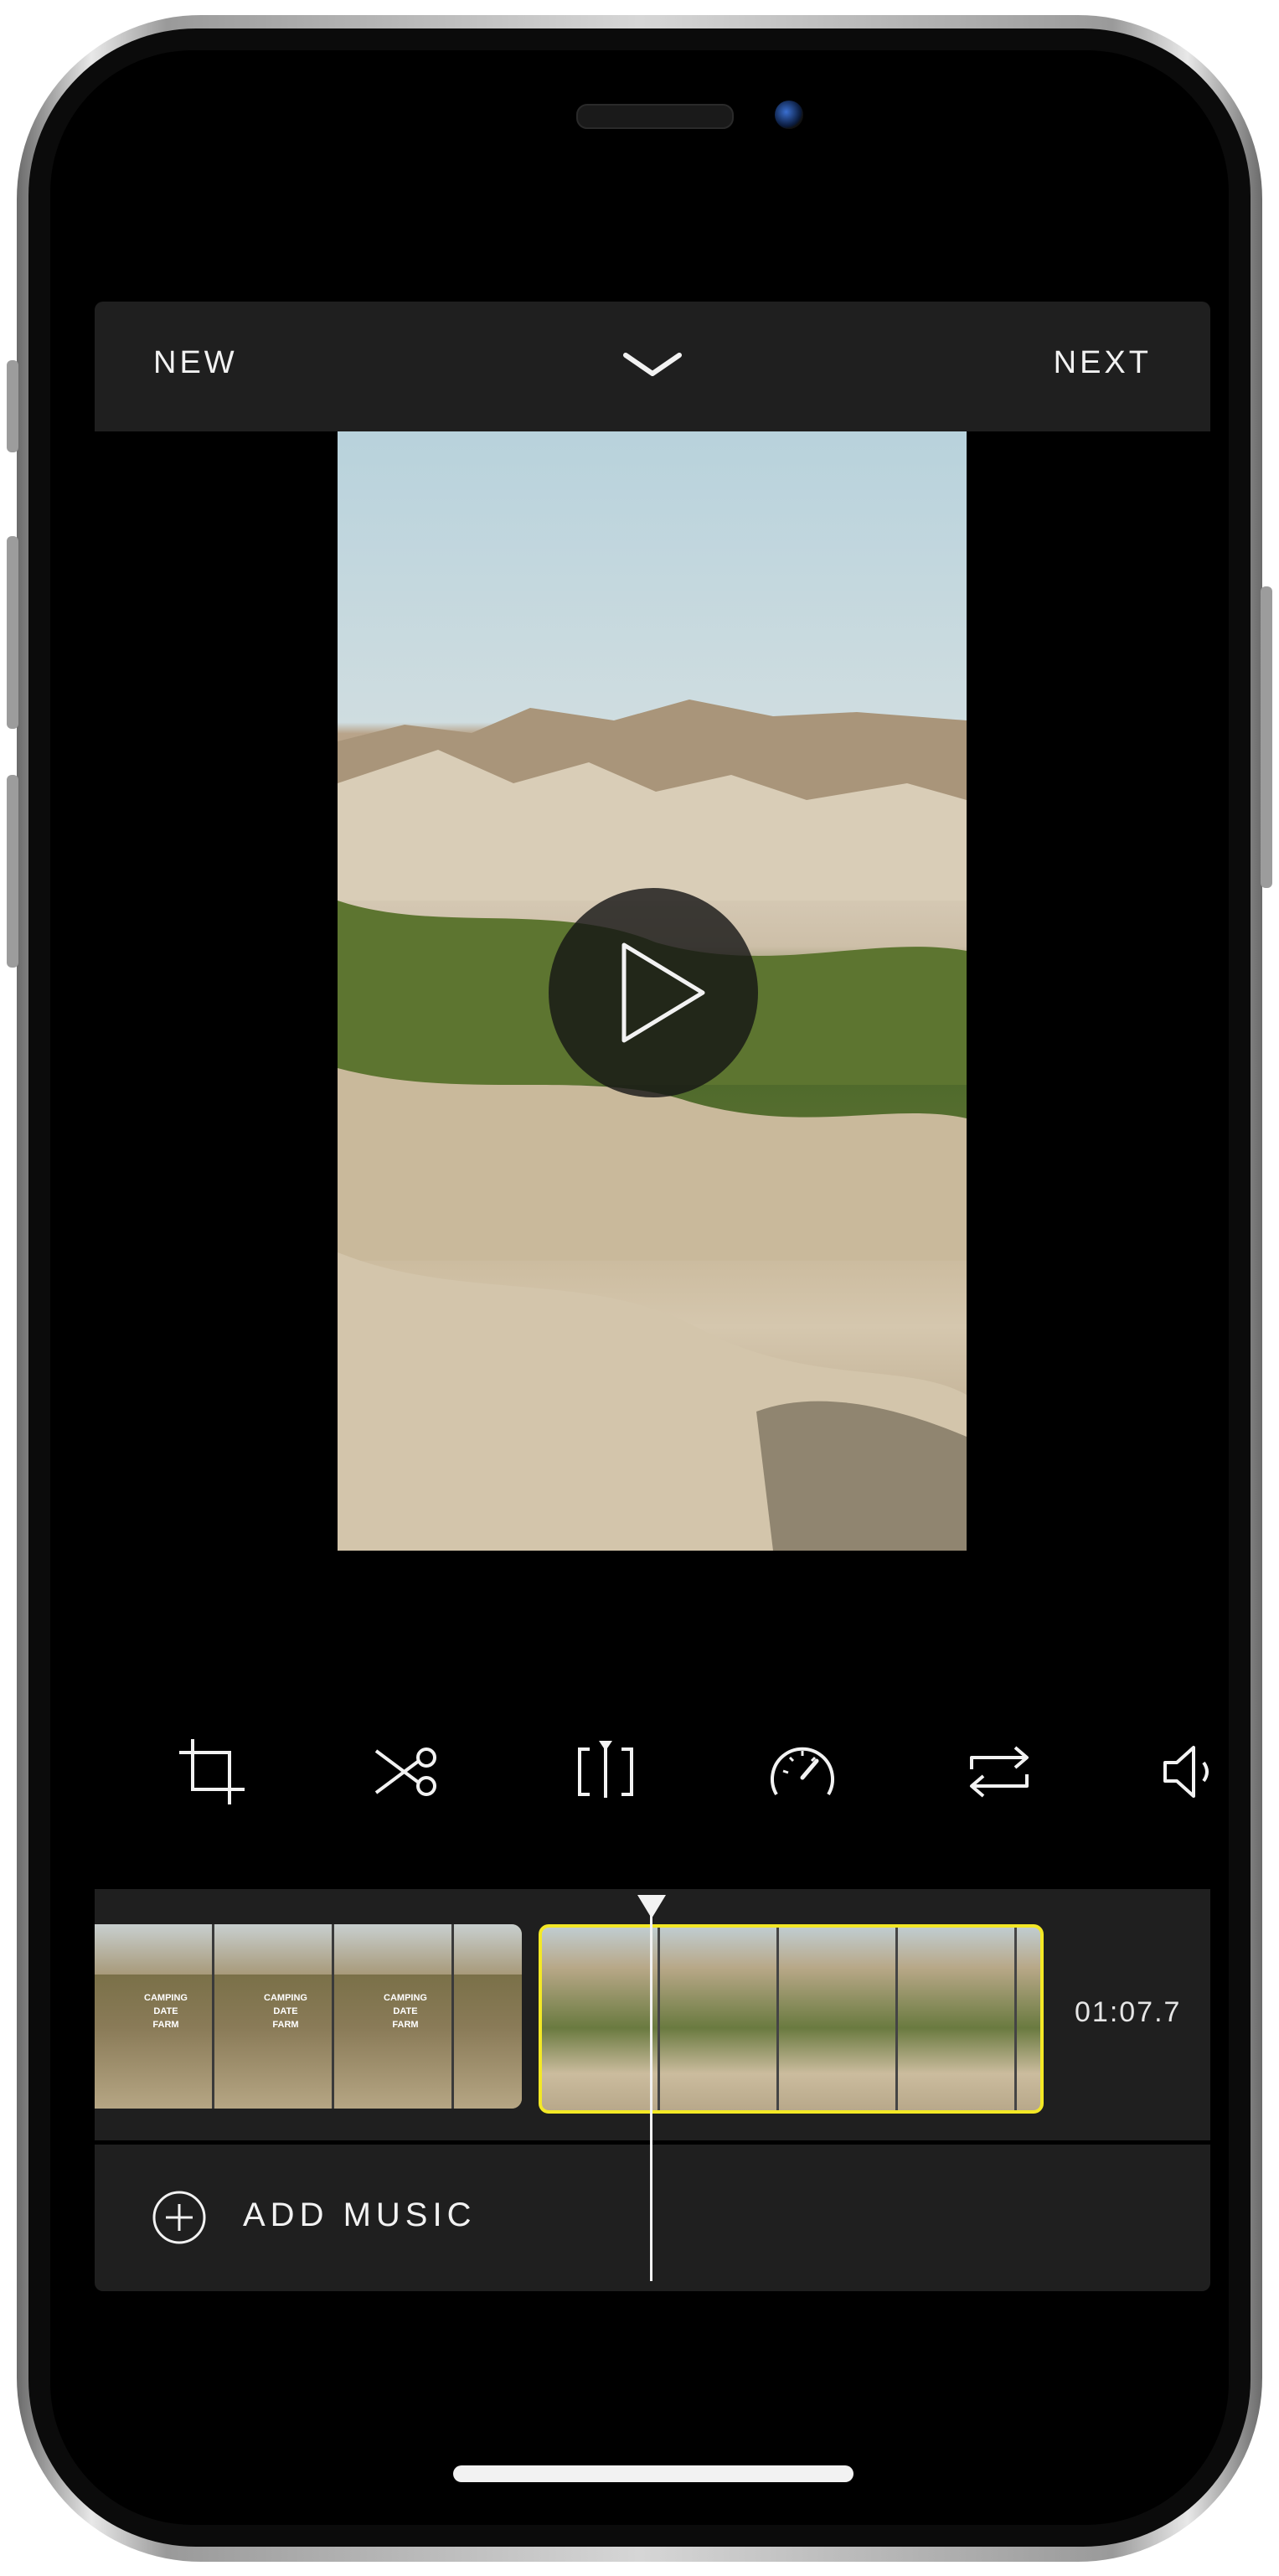 The height and width of the screenshot is (2576, 1279). I want to click on side-button-mute, so click(13, 406).